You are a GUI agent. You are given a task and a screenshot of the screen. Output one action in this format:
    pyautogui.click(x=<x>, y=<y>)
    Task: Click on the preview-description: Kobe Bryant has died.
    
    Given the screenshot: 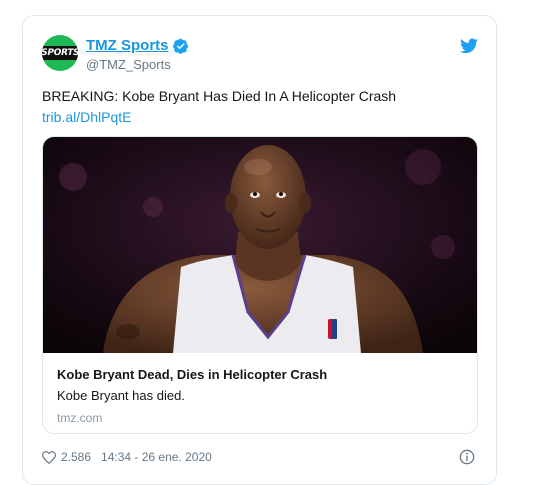 What is the action you would take?
    pyautogui.click(x=121, y=395)
    